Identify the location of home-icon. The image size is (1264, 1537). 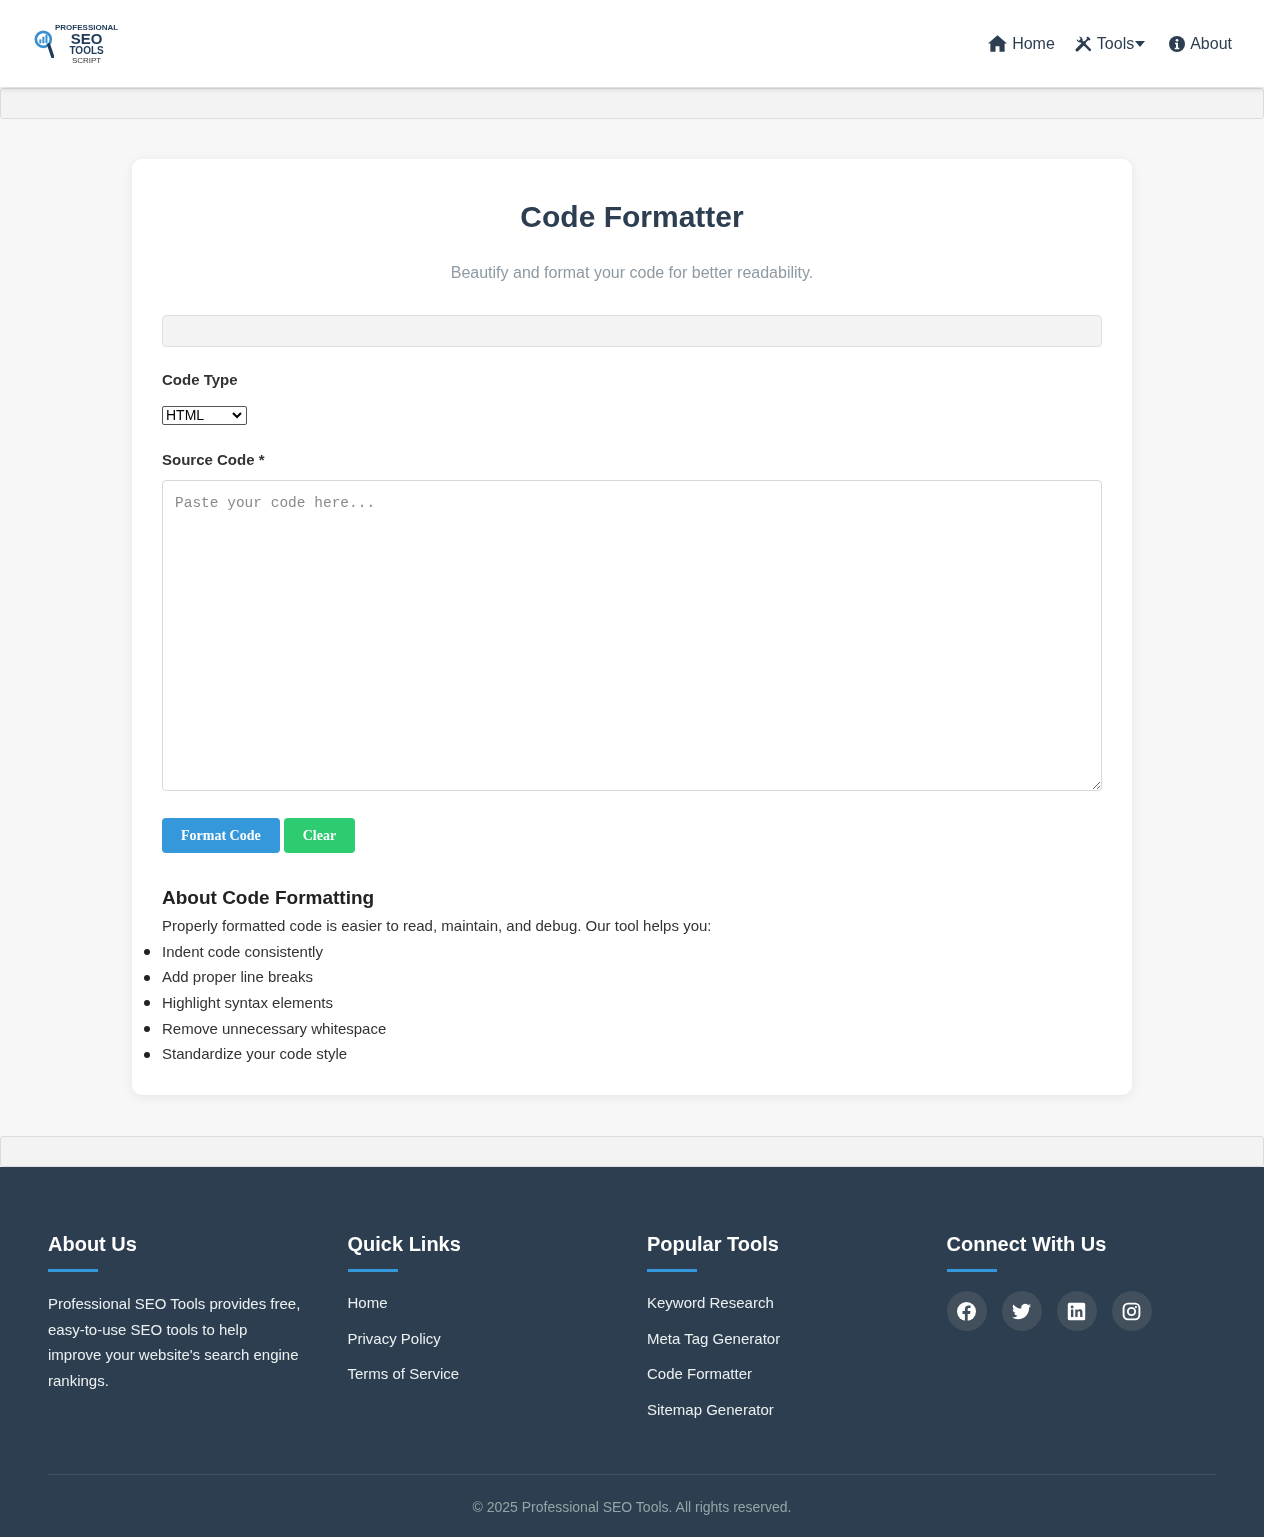
(998, 43).